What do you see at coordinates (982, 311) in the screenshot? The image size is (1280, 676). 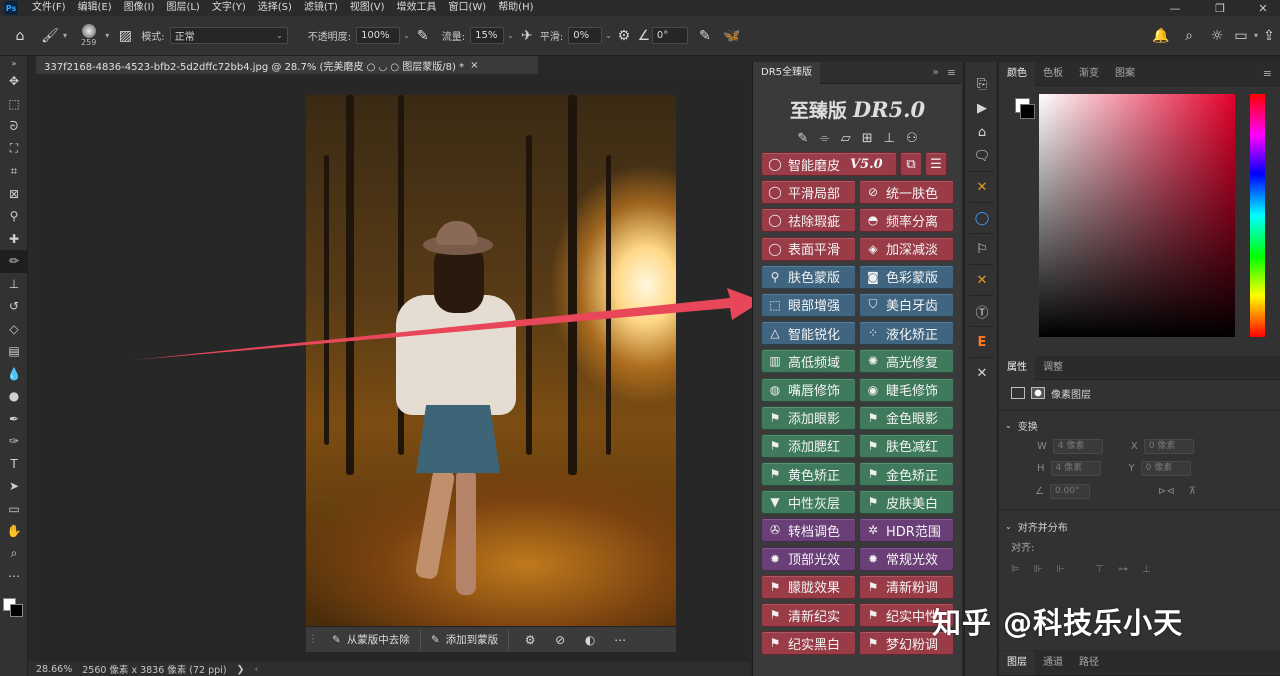 I see `tk-icon: Ⓣ` at bounding box center [982, 311].